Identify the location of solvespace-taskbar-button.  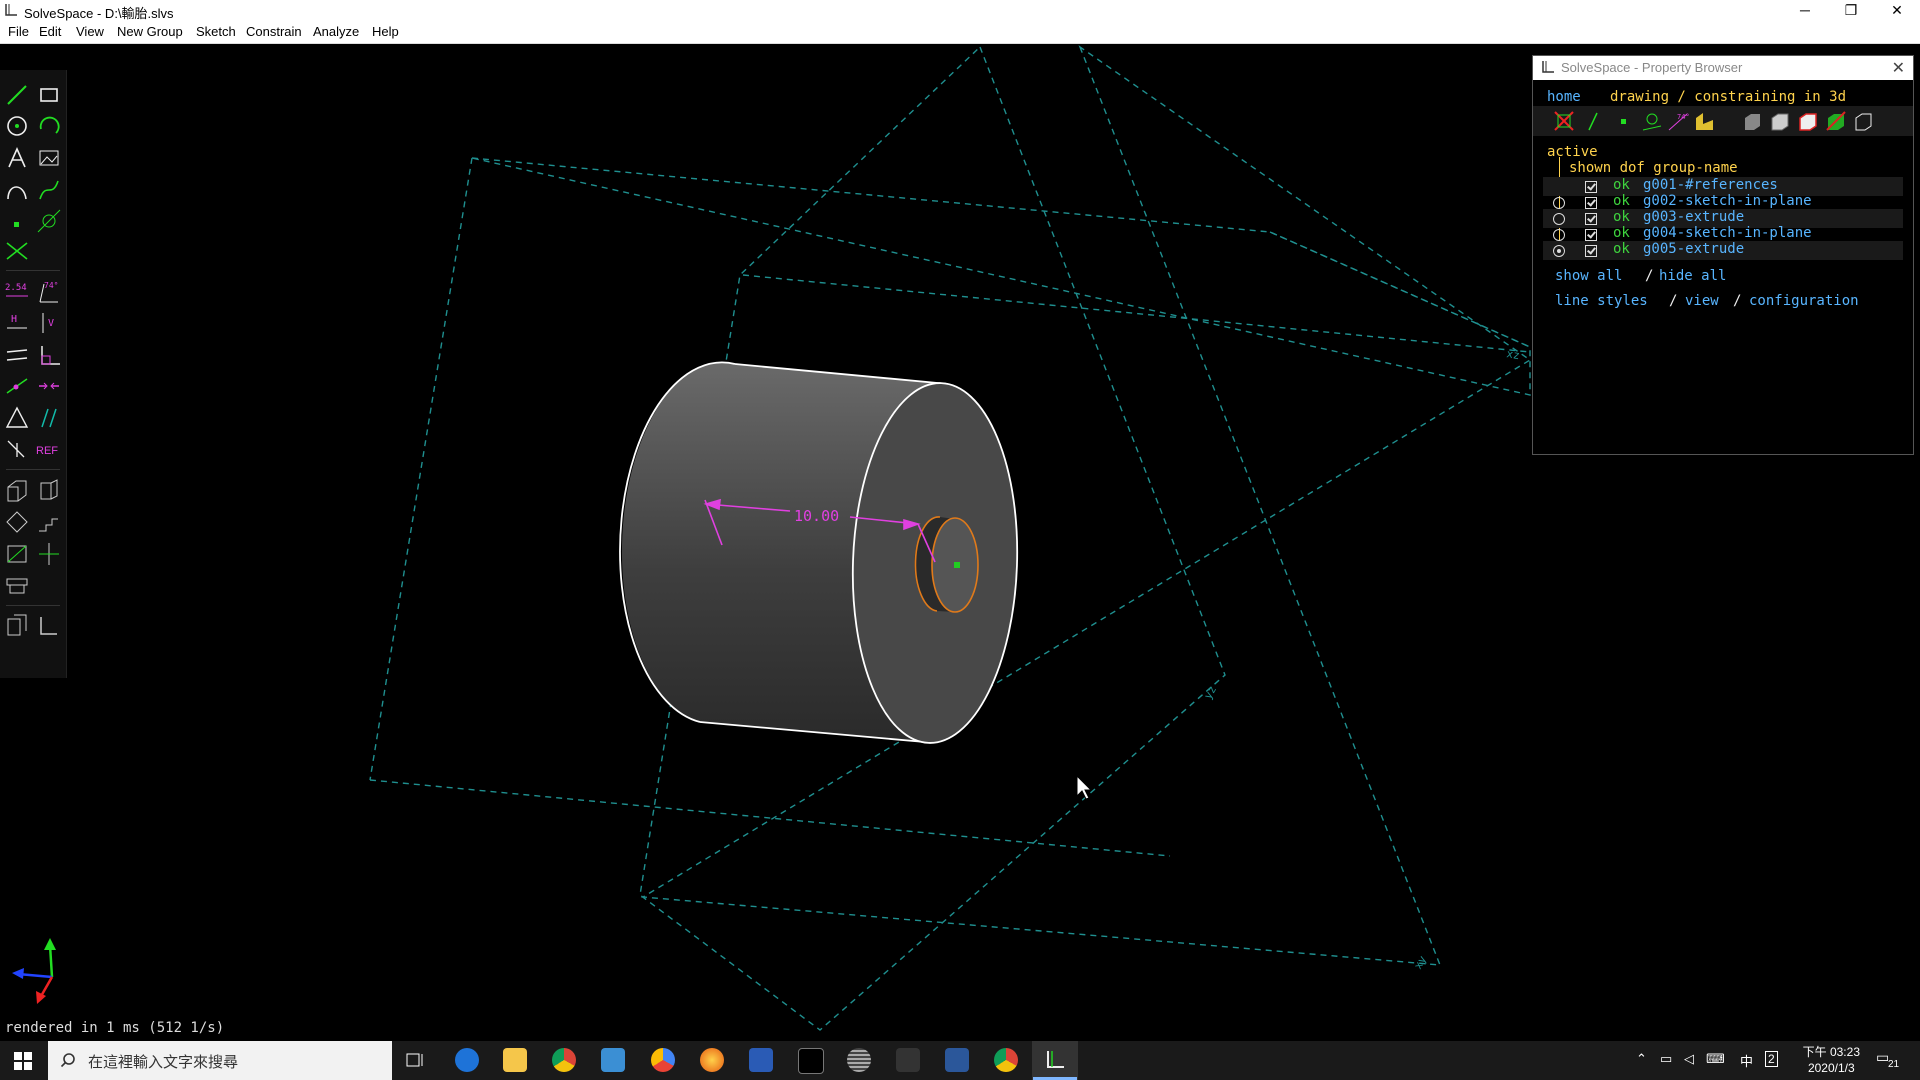
(1055, 1060).